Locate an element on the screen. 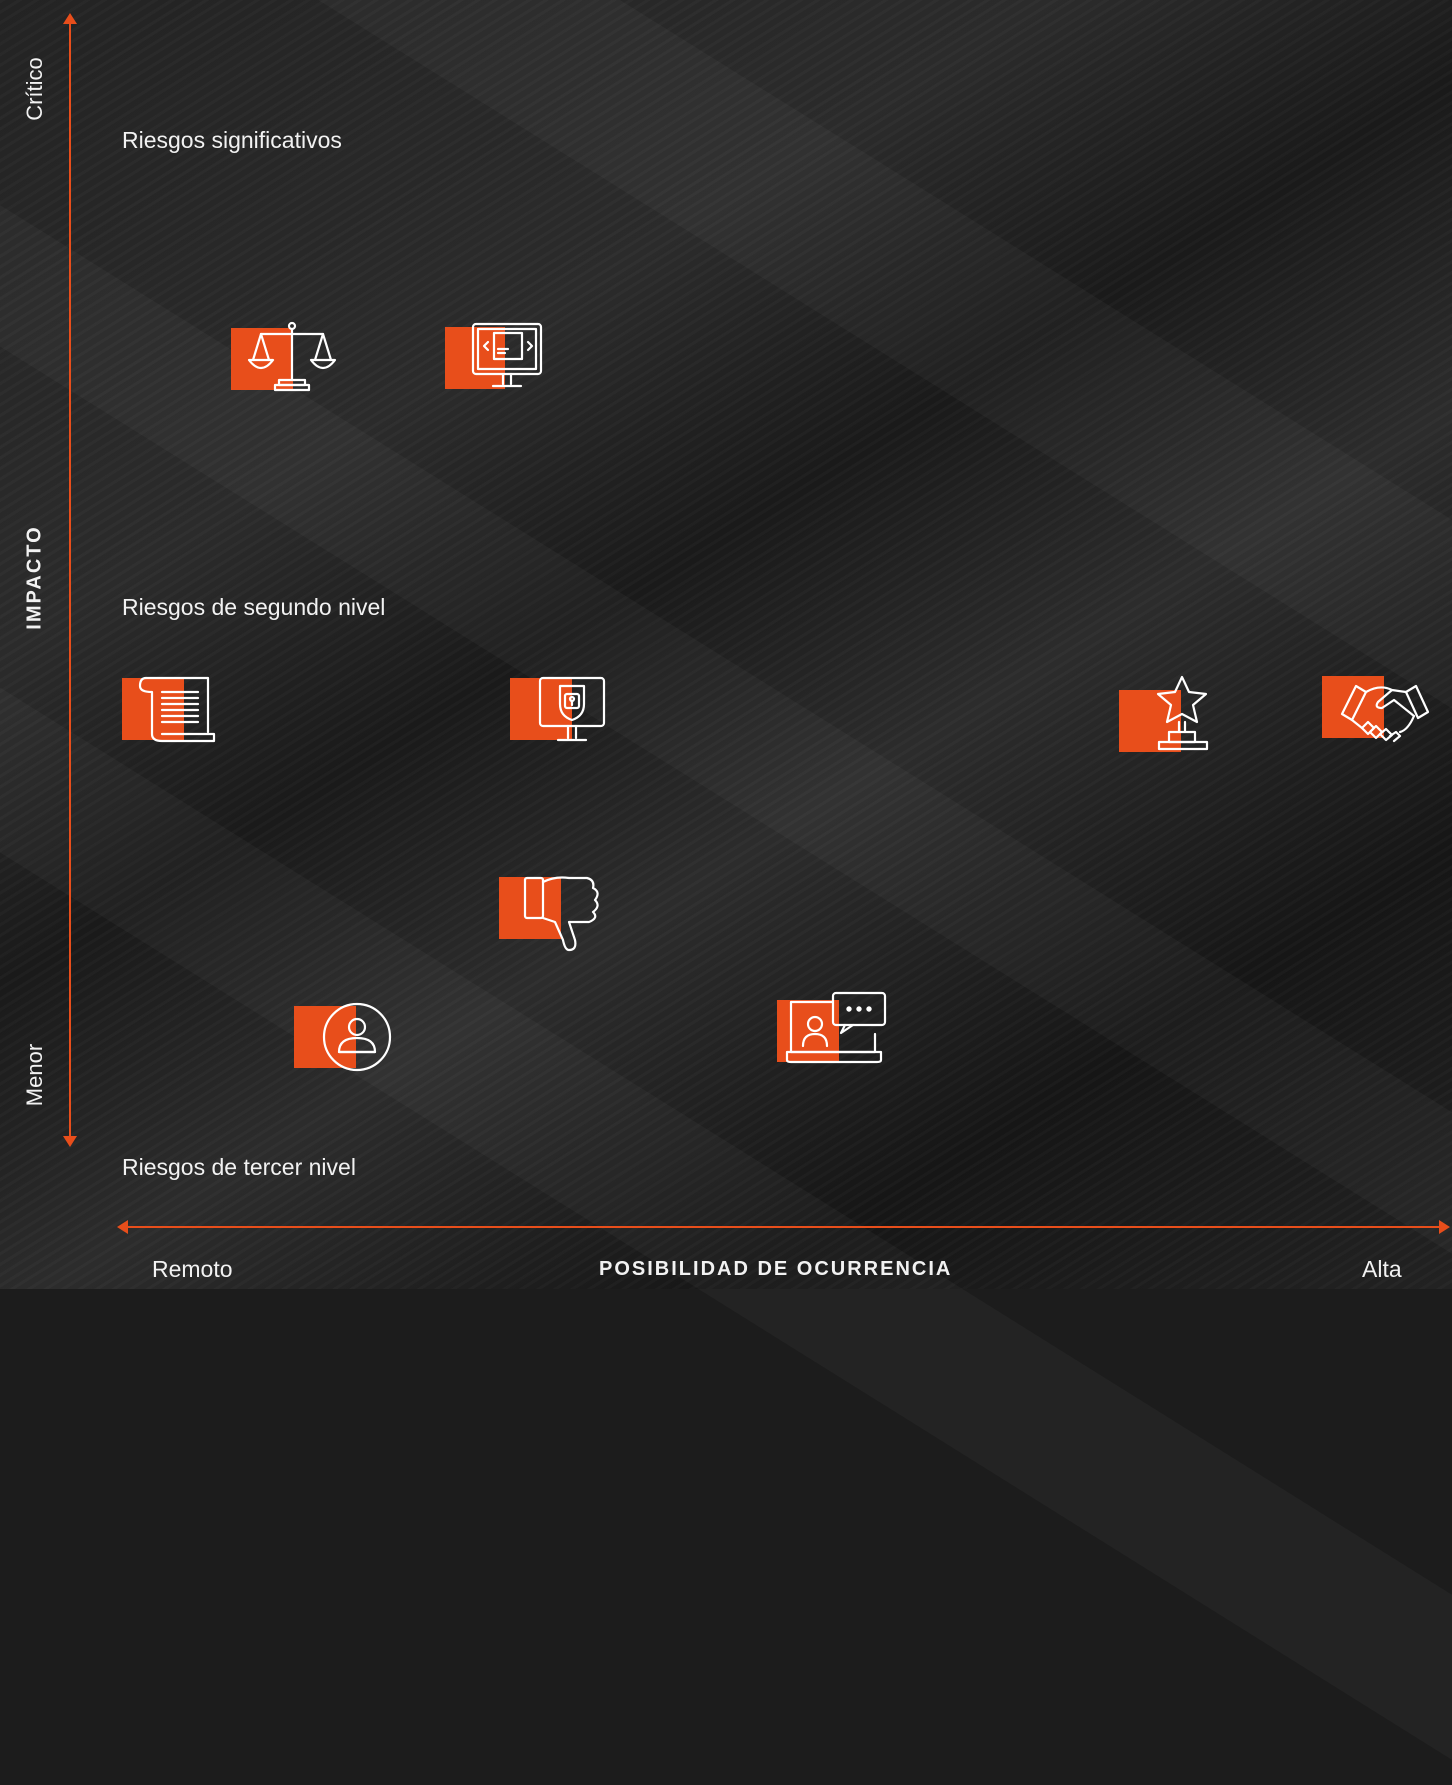 The width and height of the screenshot is (1452, 1785). x-axis-left-label: Remoto is located at coordinates (192, 1269).